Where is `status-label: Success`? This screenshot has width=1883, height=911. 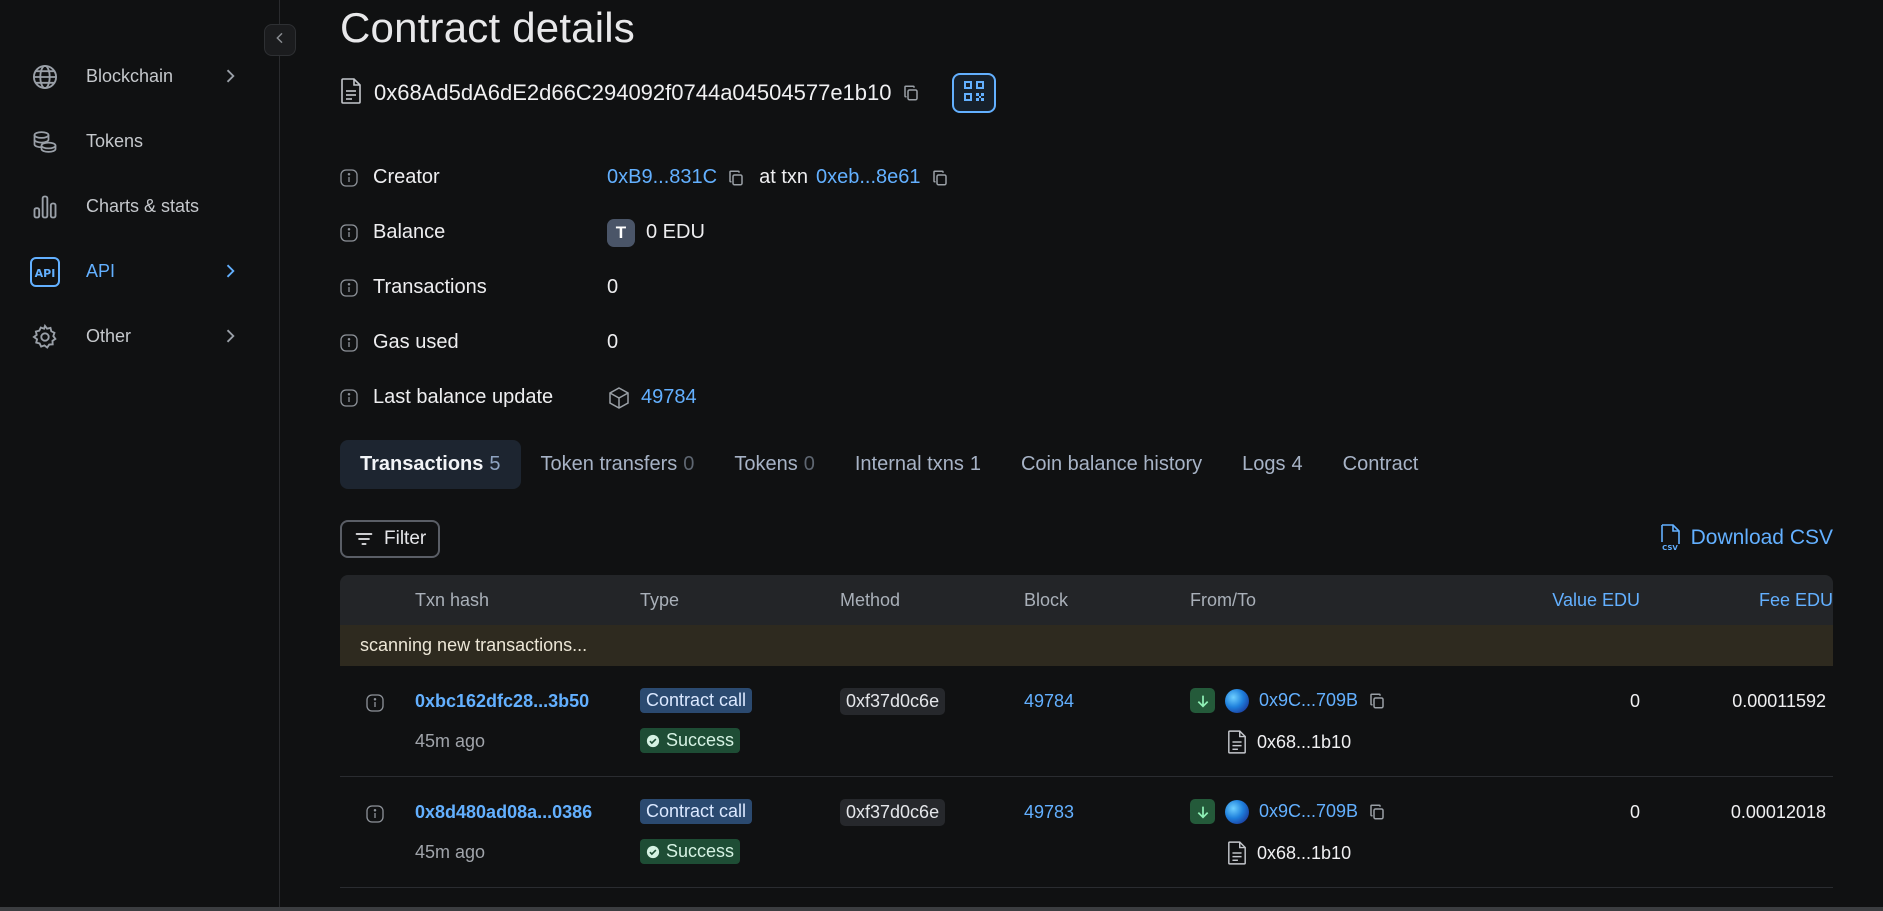 status-label: Success is located at coordinates (700, 851).